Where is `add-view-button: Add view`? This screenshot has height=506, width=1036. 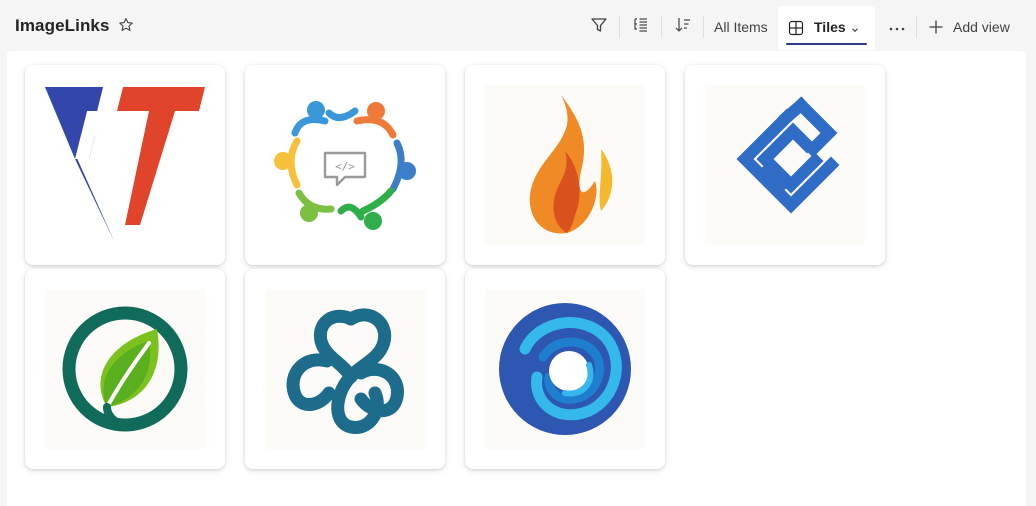 add-view-button: Add view is located at coordinates (969, 27).